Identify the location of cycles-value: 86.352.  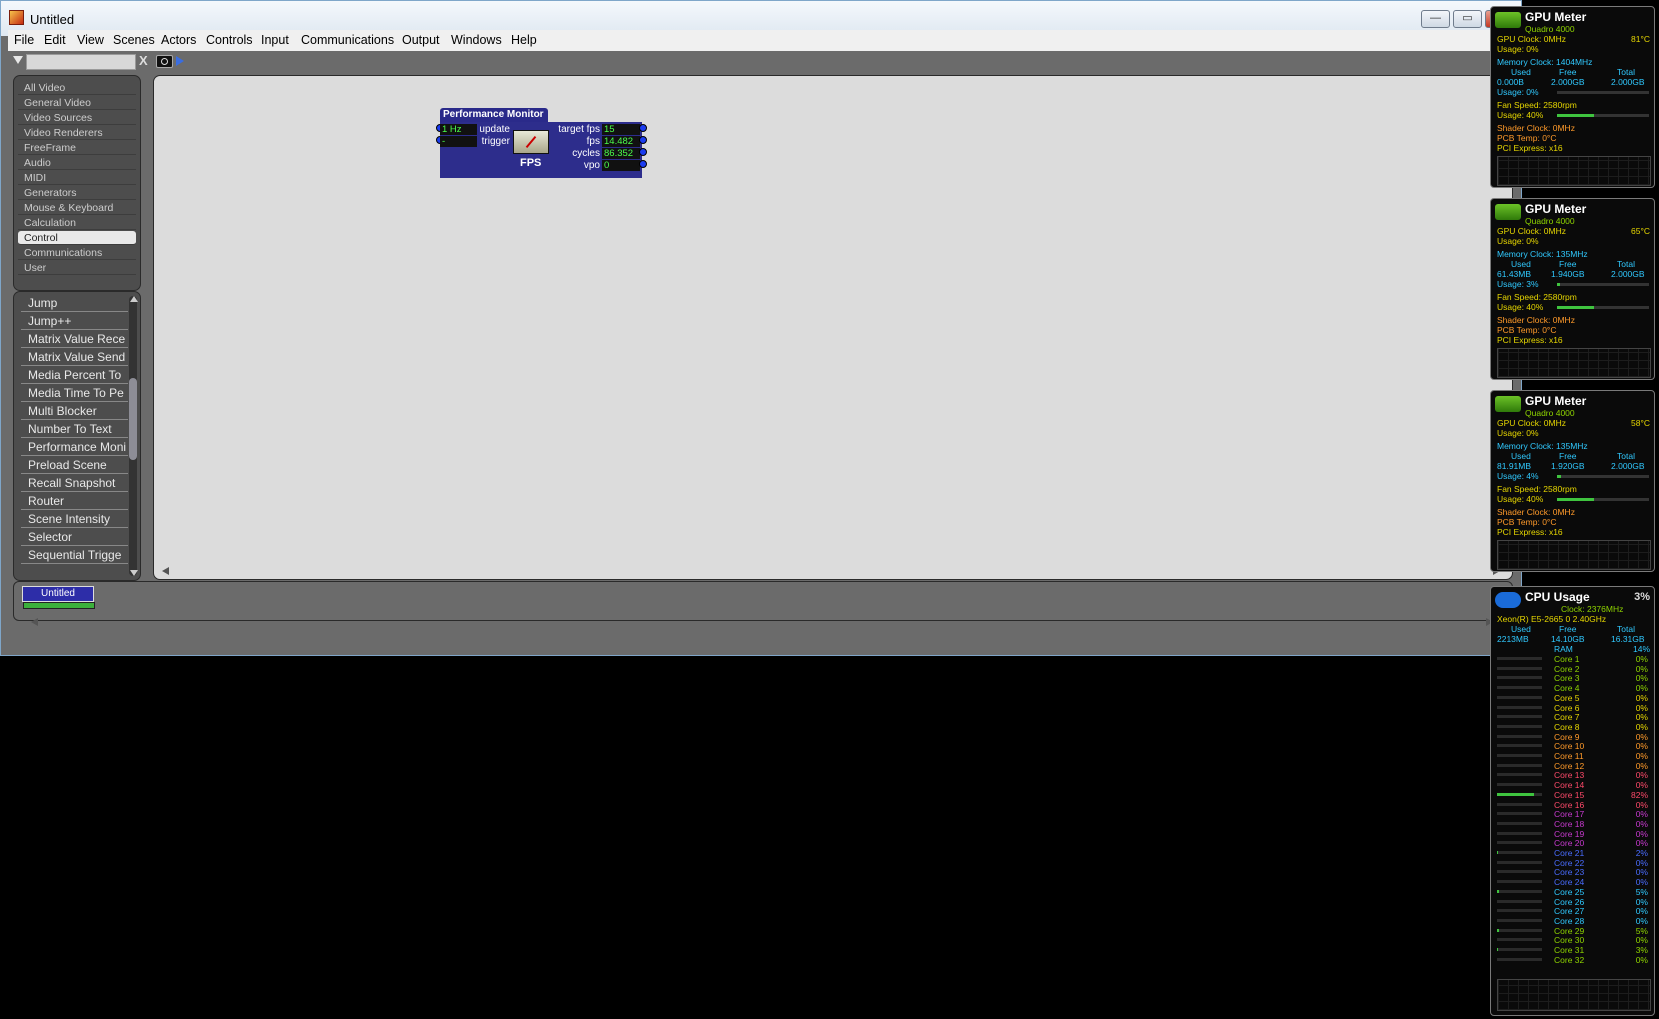
(621, 153).